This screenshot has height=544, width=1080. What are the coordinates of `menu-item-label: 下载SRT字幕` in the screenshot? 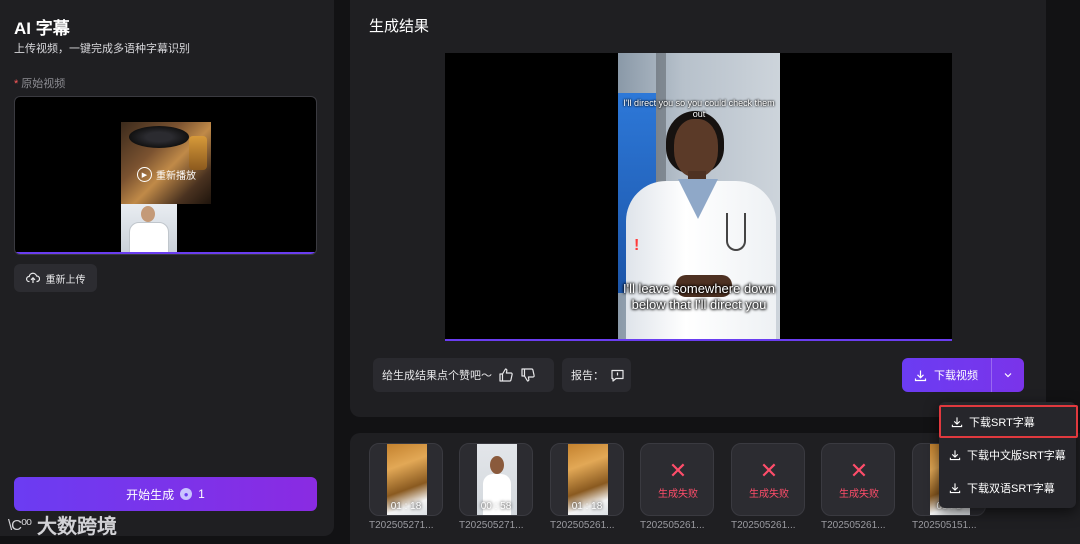 It's located at (1002, 422).